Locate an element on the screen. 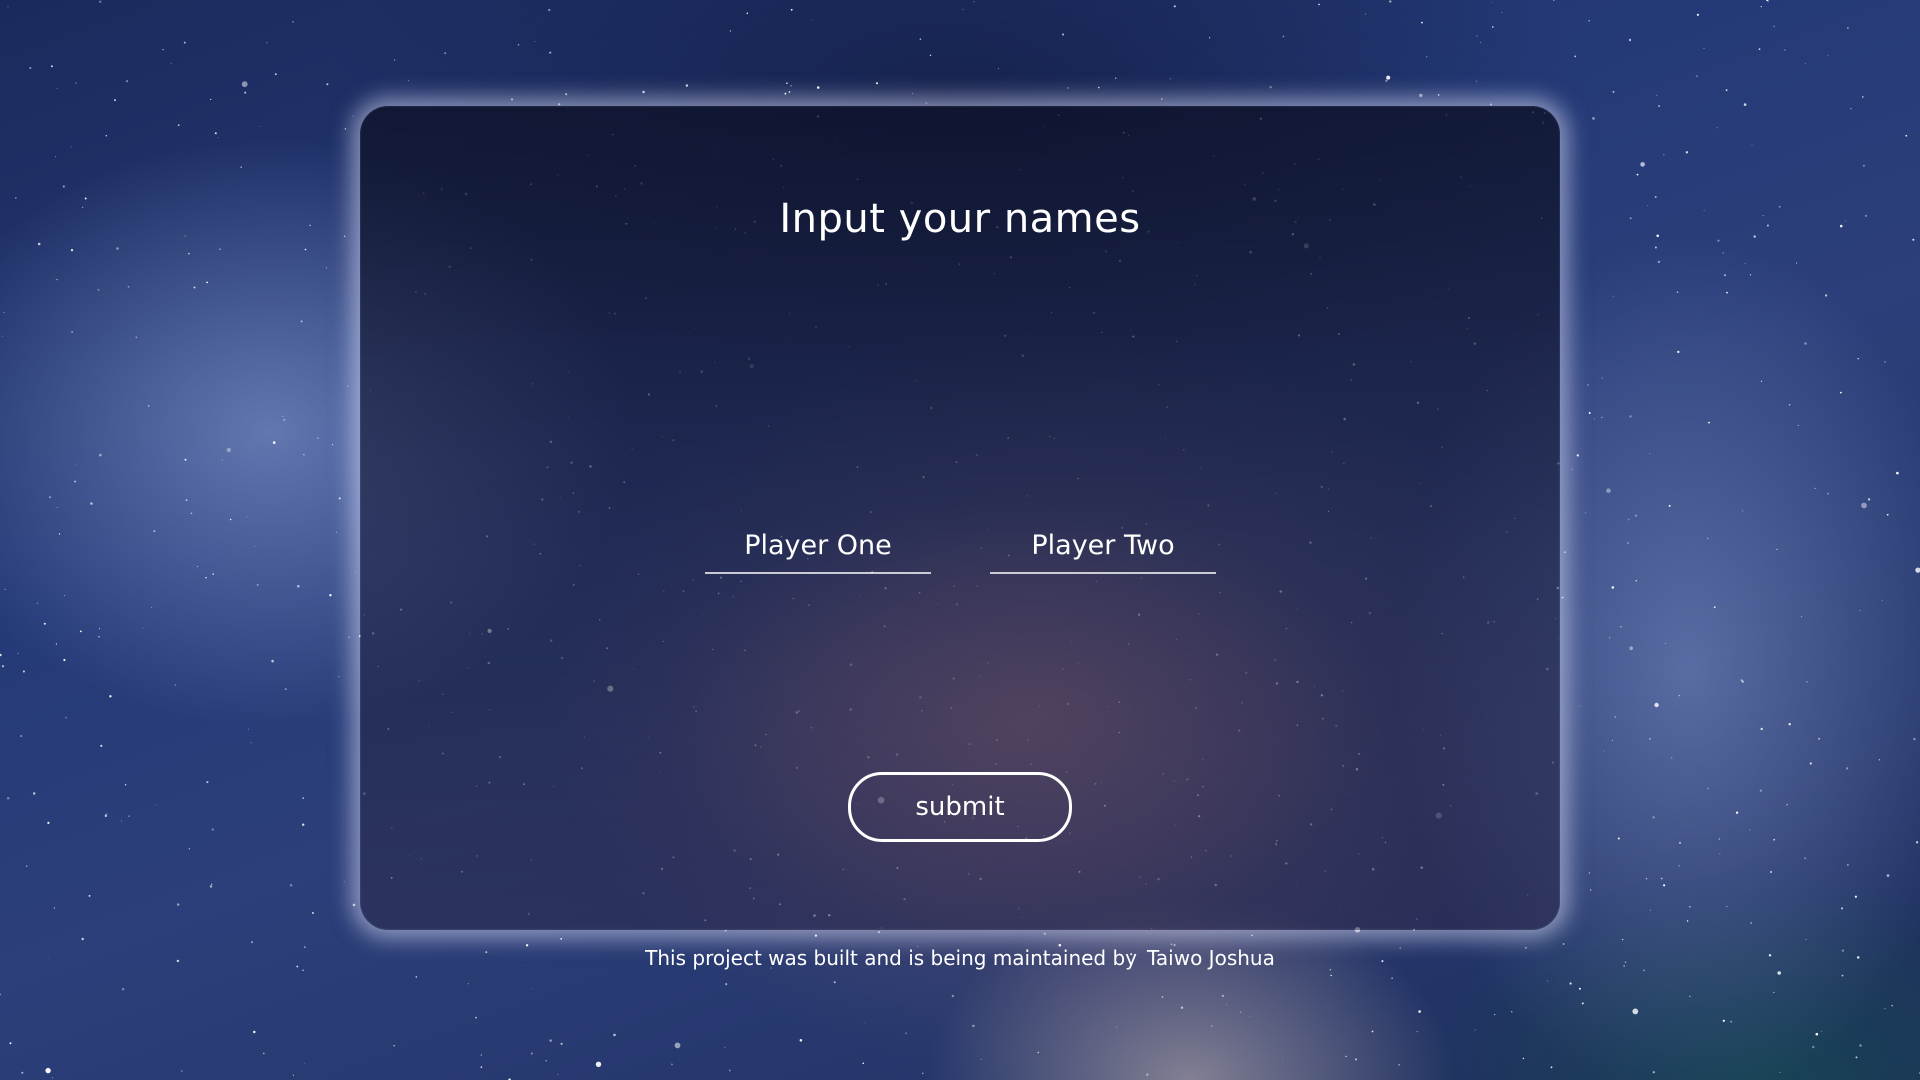 The image size is (1920, 1080). player-two-input is located at coordinates (1103, 546).